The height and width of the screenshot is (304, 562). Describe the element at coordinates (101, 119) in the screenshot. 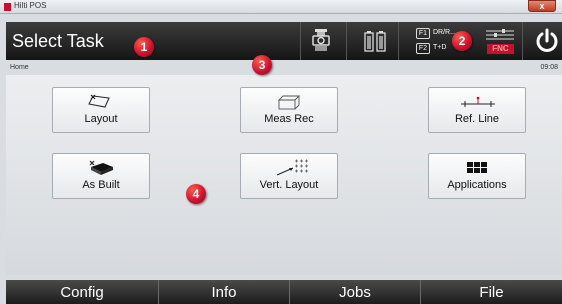

I see `task-label: Layout` at that location.